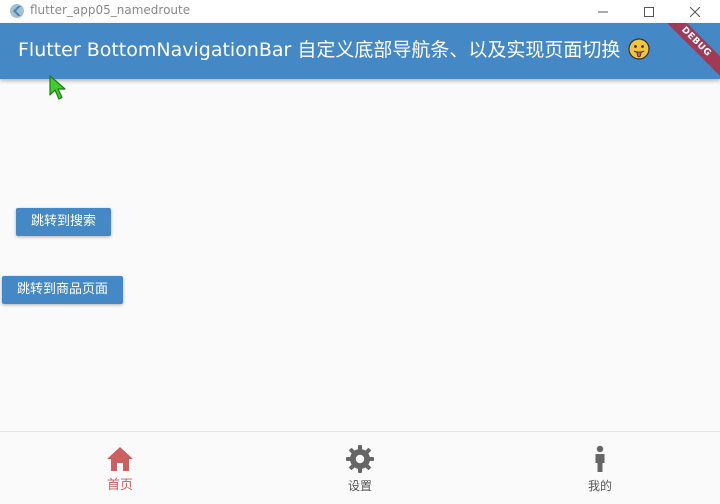  Describe the element at coordinates (119, 485) in the screenshot. I see `nav-item-home-label: 首页` at that location.